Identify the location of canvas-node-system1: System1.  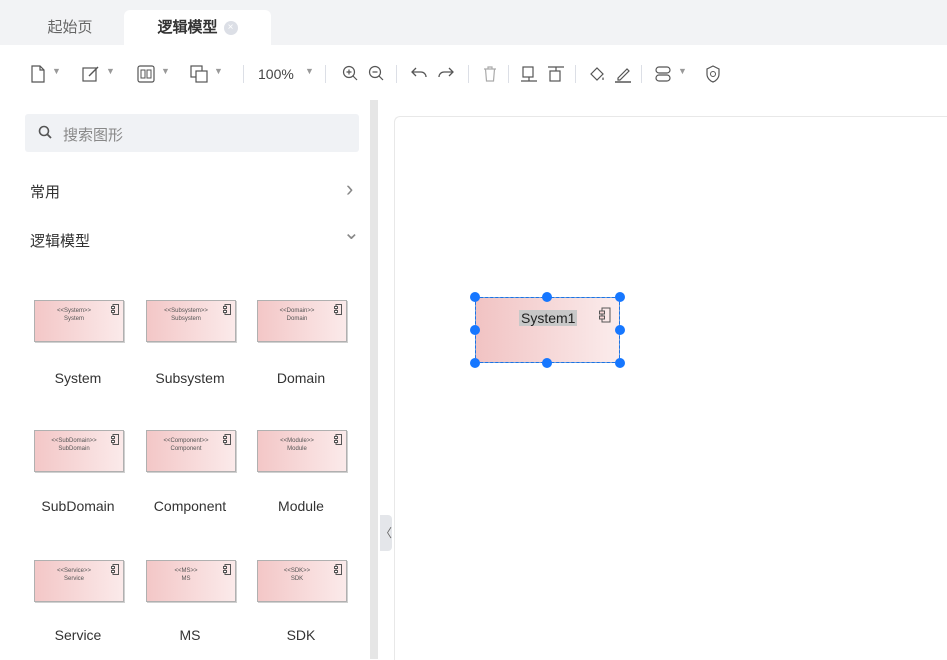
(547, 330).